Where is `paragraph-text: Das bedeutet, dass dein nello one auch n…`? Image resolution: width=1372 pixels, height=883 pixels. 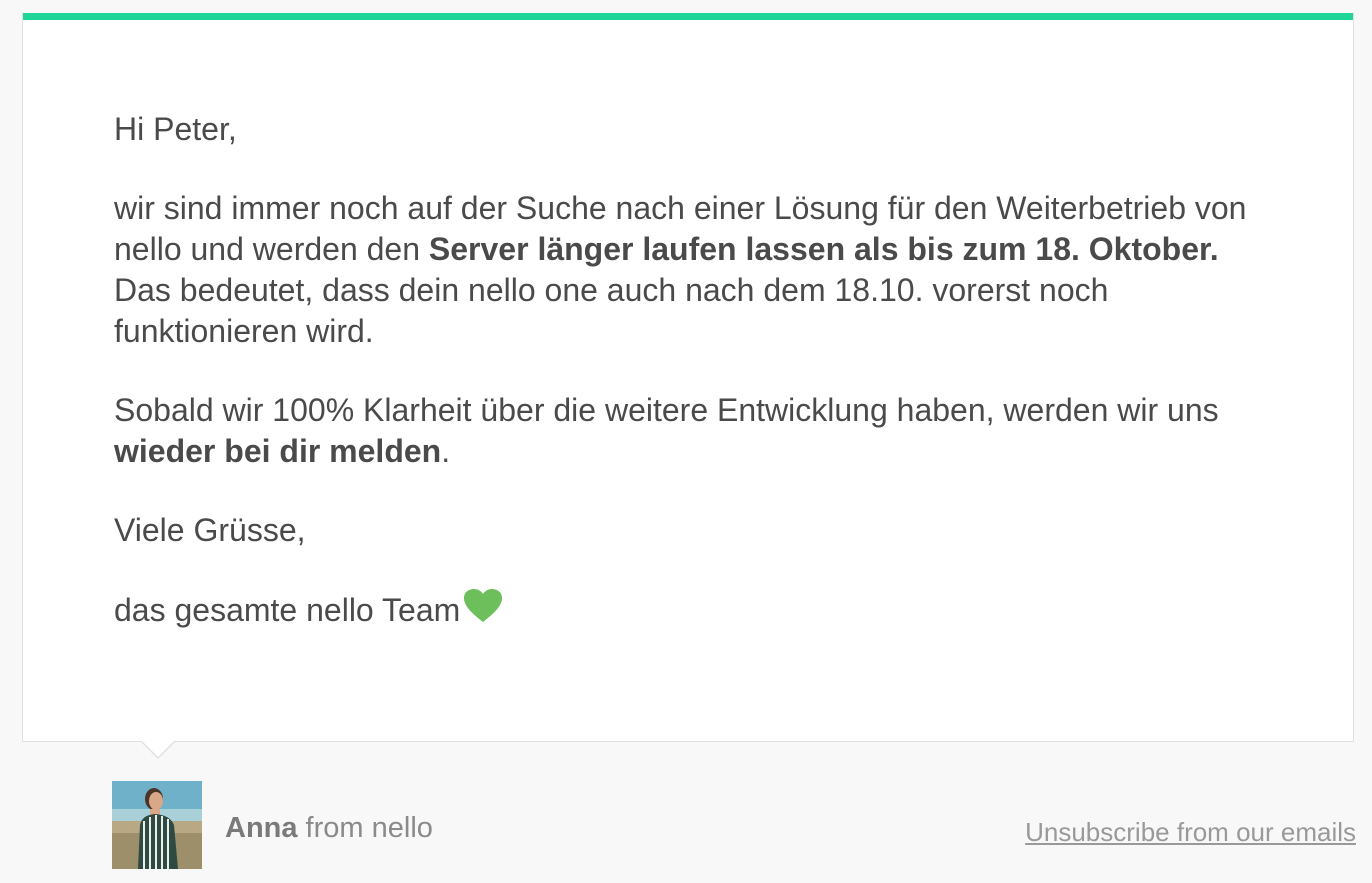 paragraph-text: Das bedeutet, dass dein nello one auch n… is located at coordinates (611, 310).